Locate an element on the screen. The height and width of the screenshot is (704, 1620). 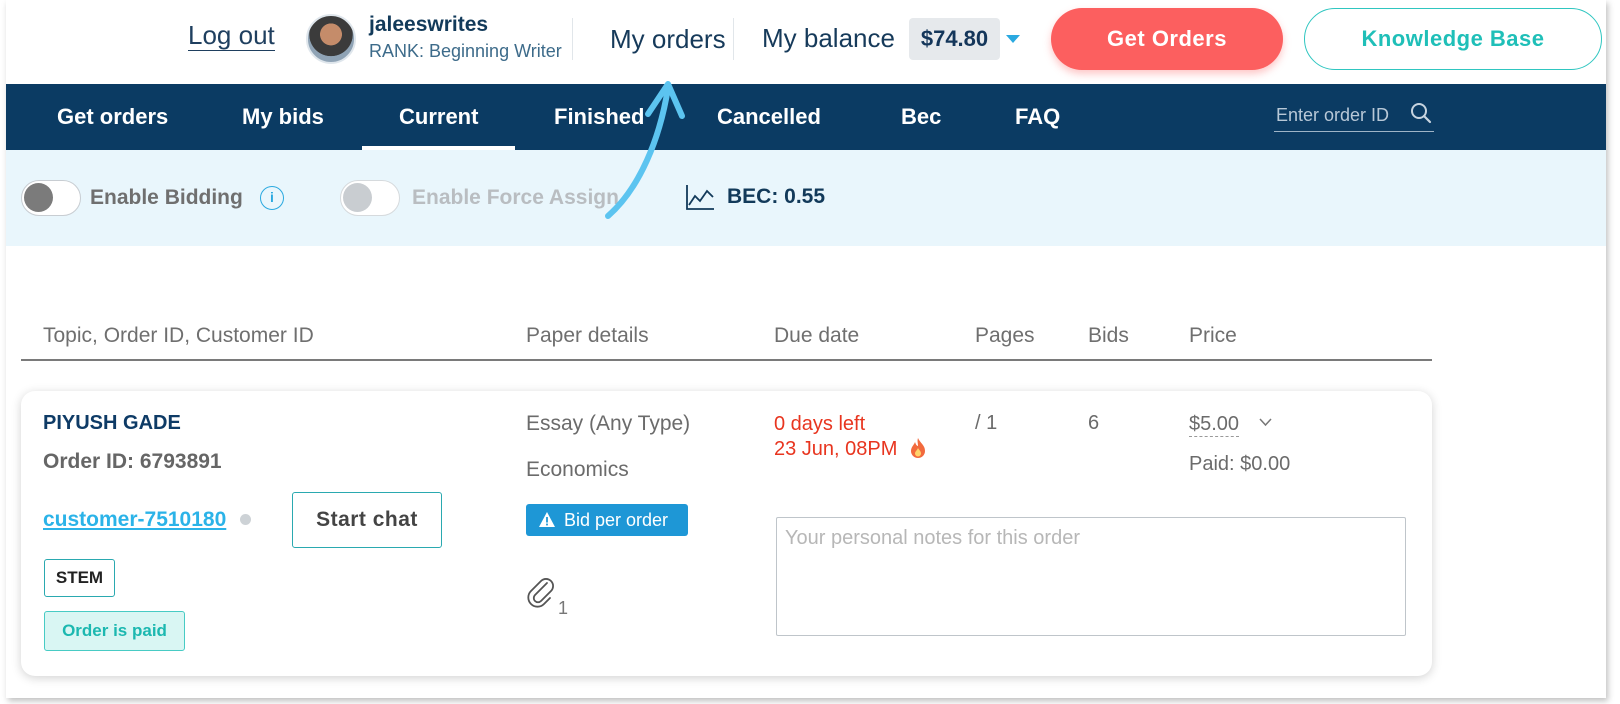
enable-bidding-label: Enable Bidding is located at coordinates (166, 197).